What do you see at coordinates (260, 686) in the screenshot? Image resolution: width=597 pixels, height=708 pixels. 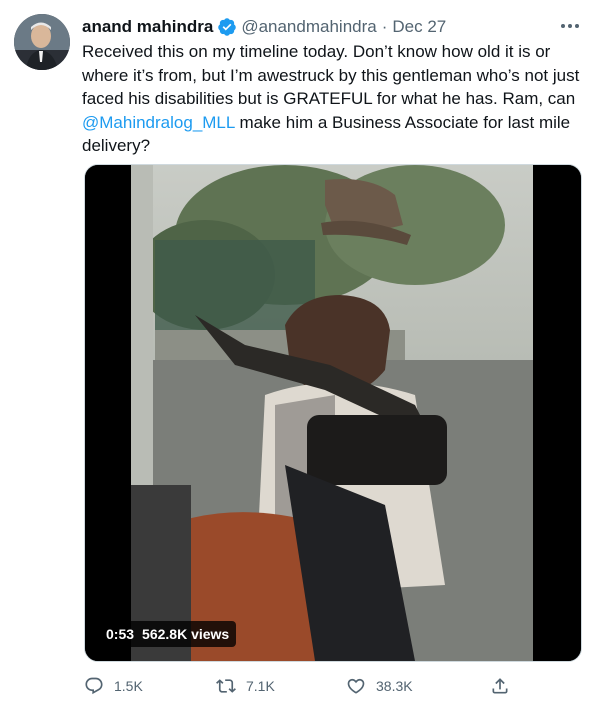 I see `retweet-count: 7.1K` at bounding box center [260, 686].